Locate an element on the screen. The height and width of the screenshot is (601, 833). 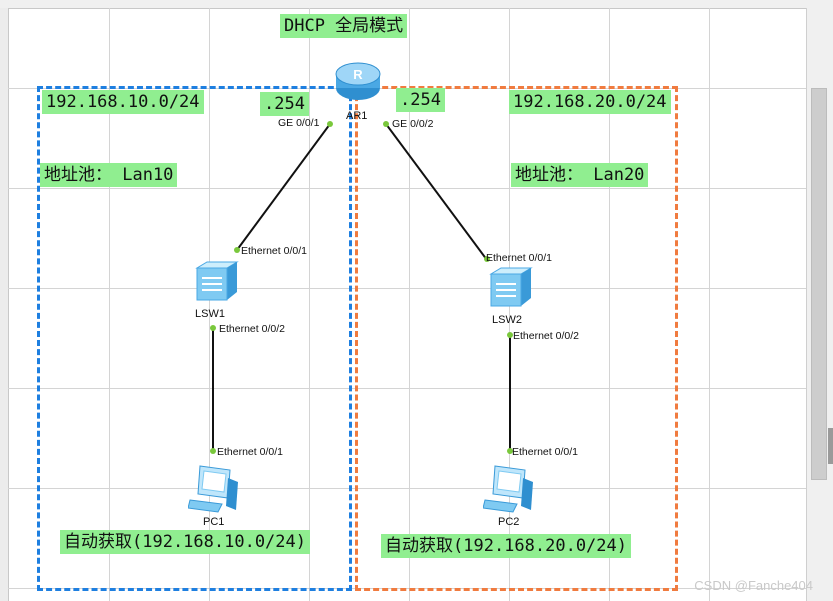
left-gateway-label: .254 is located at coordinates (284, 104).